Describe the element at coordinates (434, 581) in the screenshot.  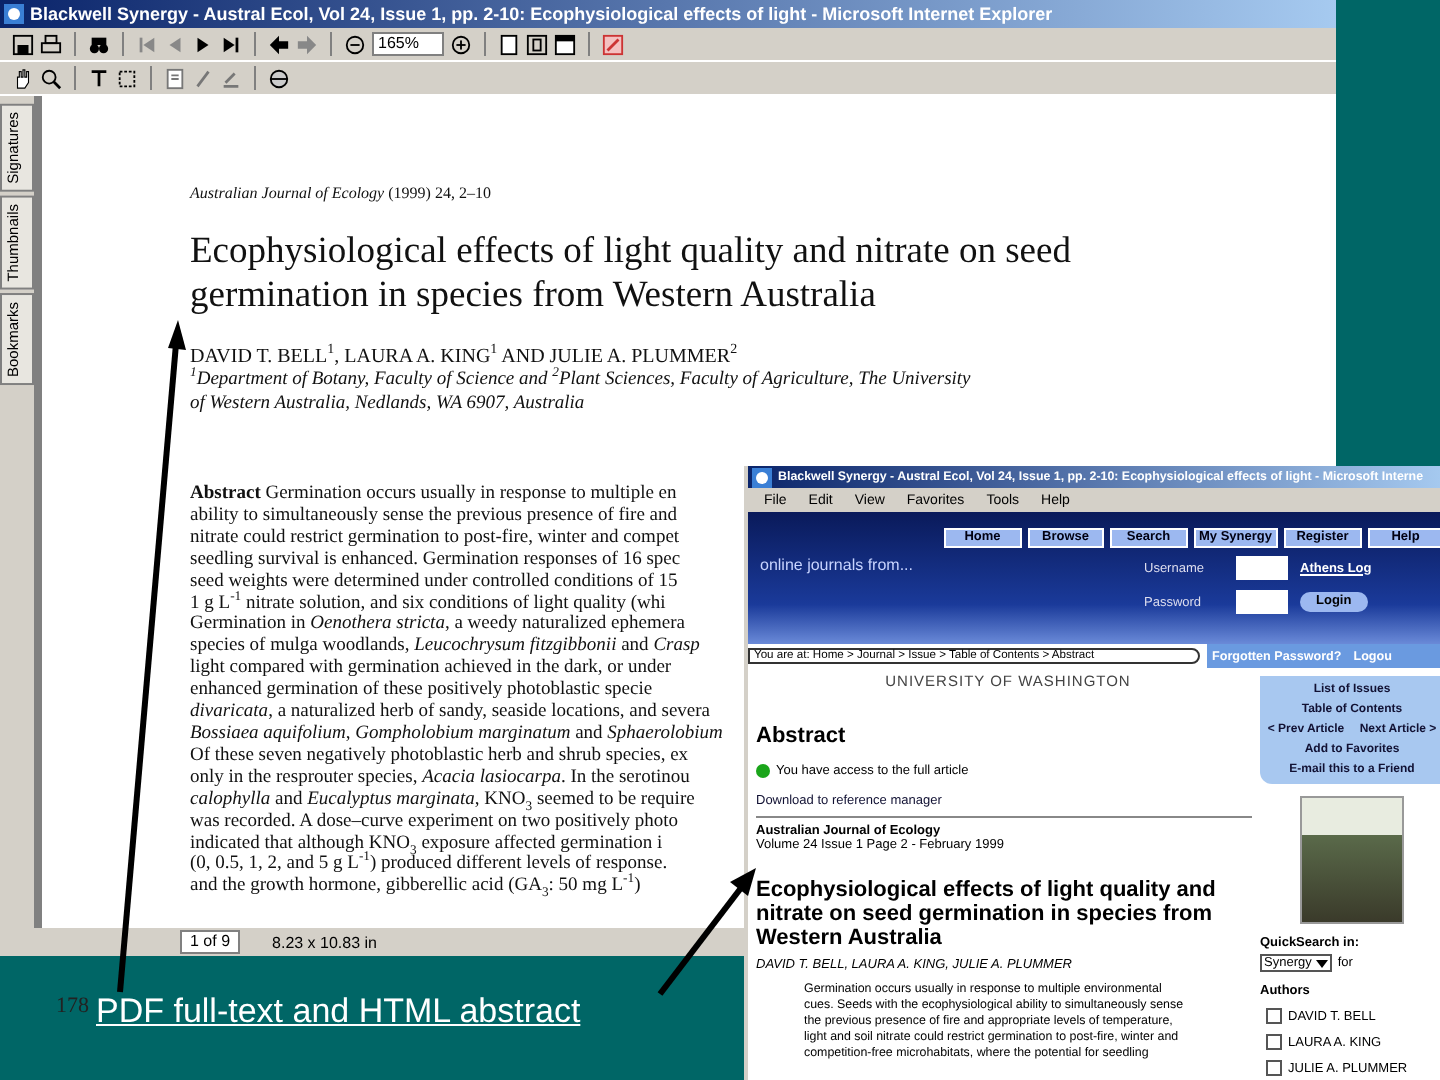
I see `abstract-text-line: seed weights were determined under controlled conditions of 15` at that location.